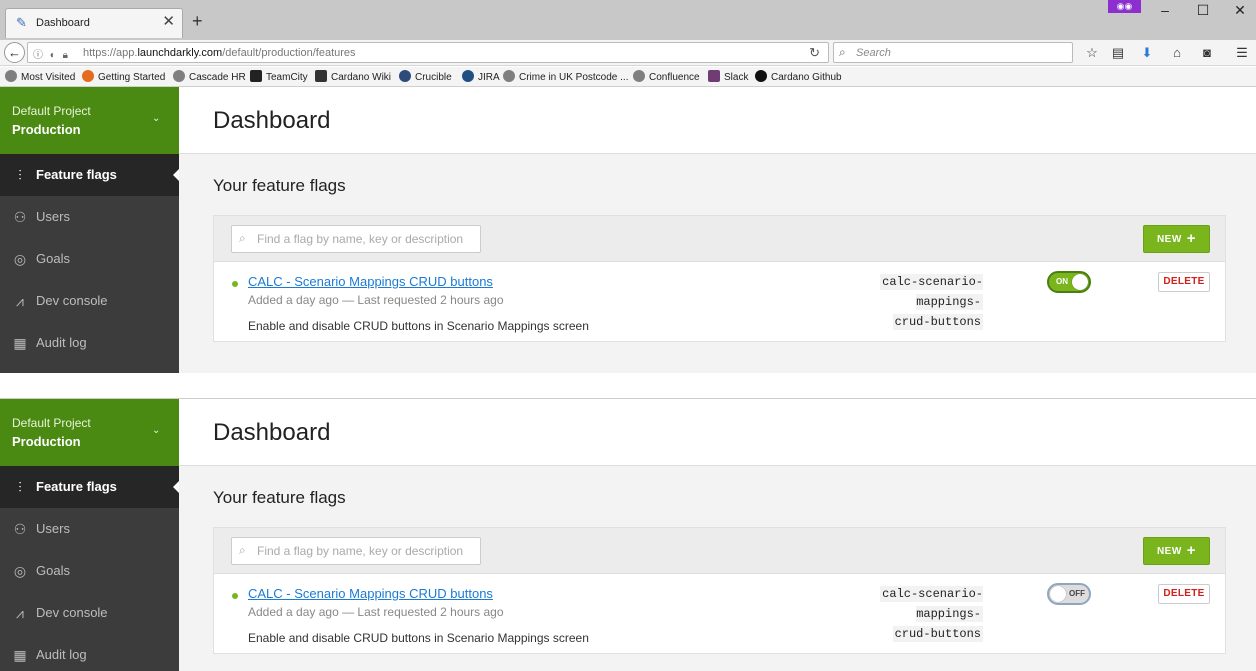 The image size is (1256, 671). I want to click on maximize-icon: ☐, so click(1203, 11).